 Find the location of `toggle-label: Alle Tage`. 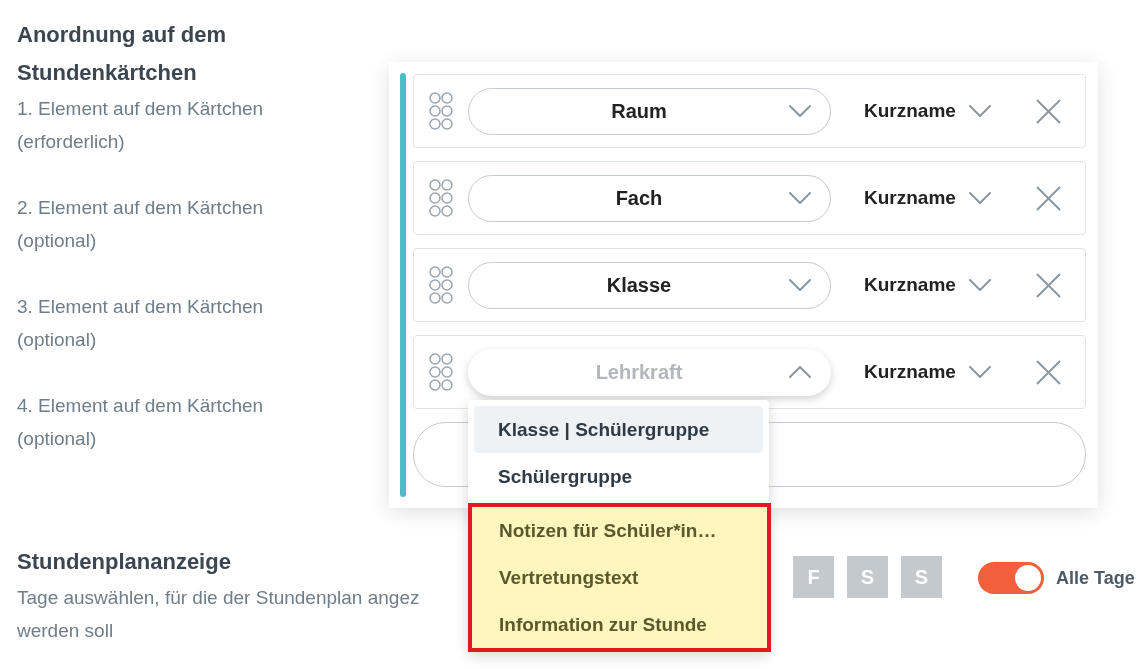

toggle-label: Alle Tage is located at coordinates (1095, 578).